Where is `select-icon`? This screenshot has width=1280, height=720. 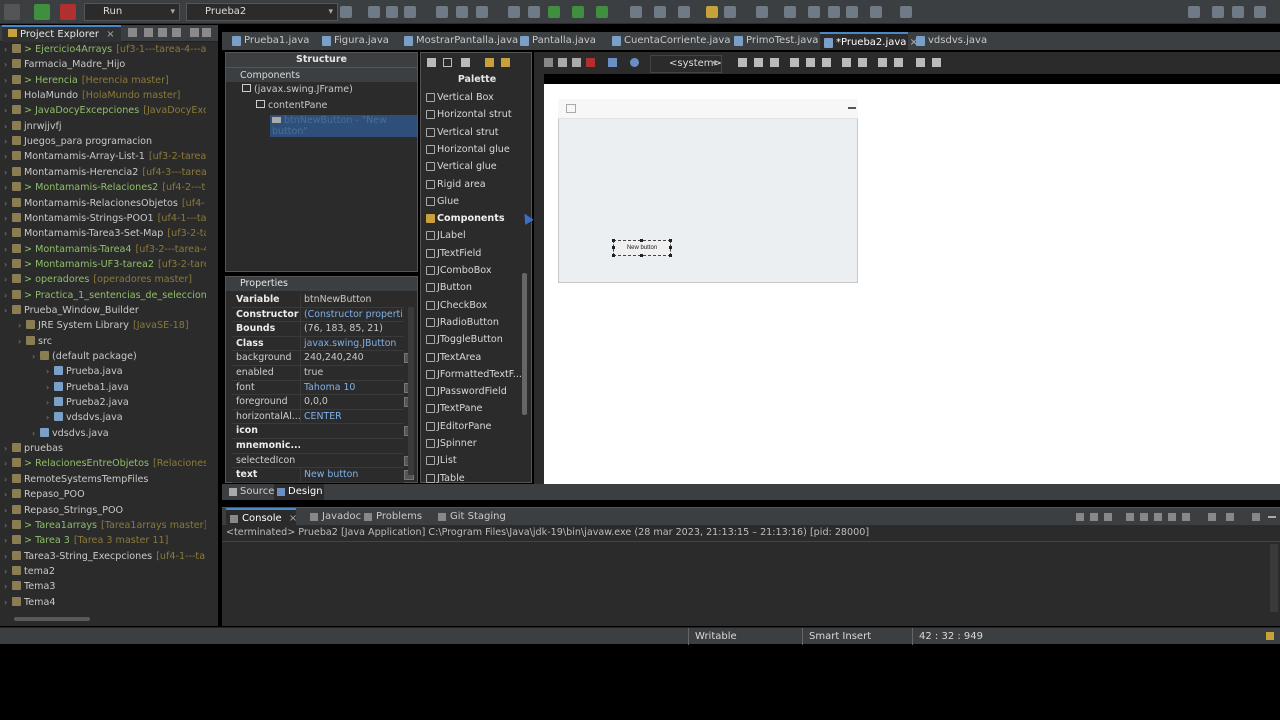
select-icon is located at coordinates (431, 62).